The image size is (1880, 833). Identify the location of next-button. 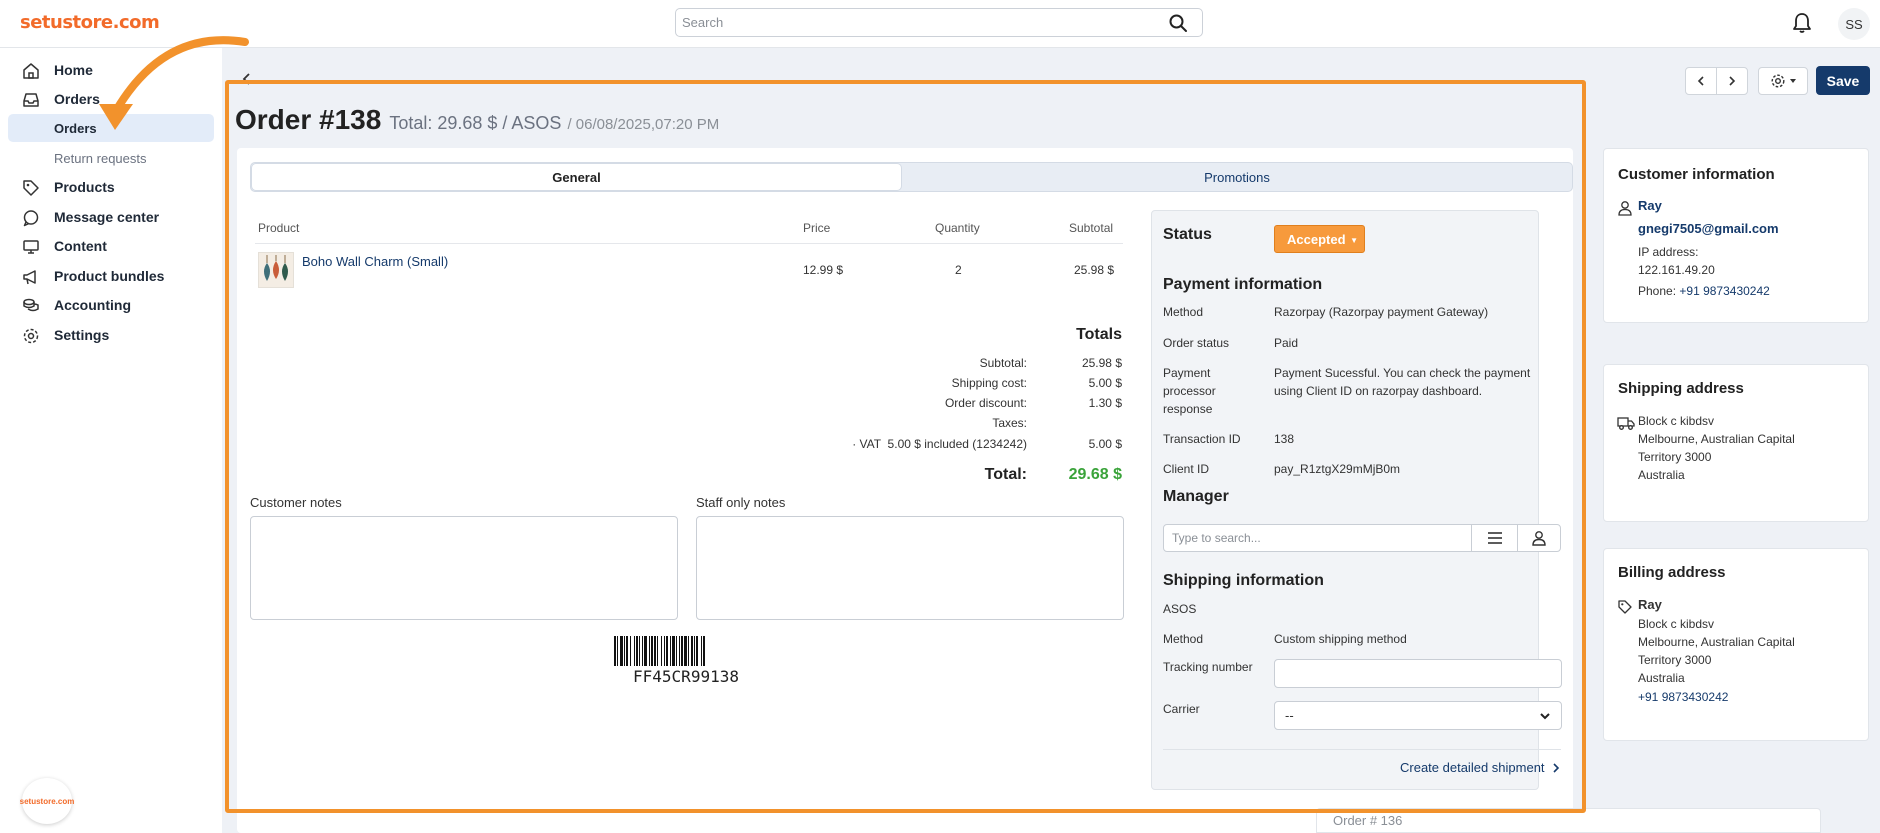
(1732, 81).